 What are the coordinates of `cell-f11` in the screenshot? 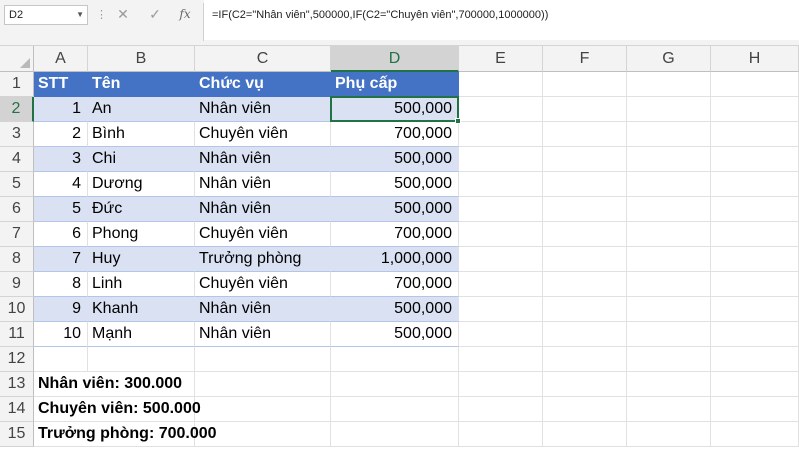 It's located at (585, 334).